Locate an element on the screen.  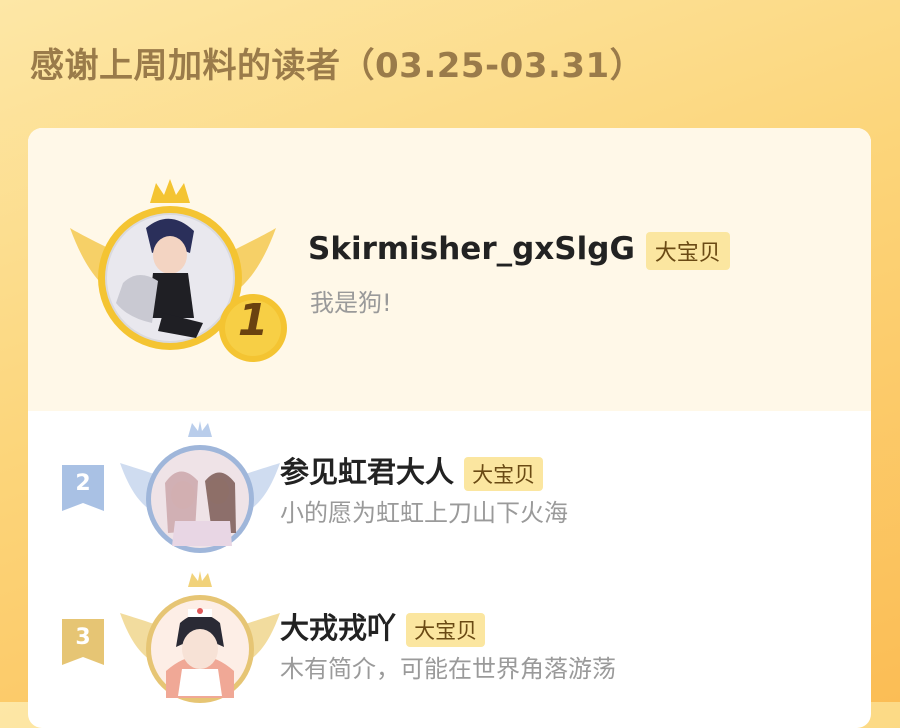
page-title: 感谢上周加料的读者（03.25-03.31） is located at coordinates (337, 66).